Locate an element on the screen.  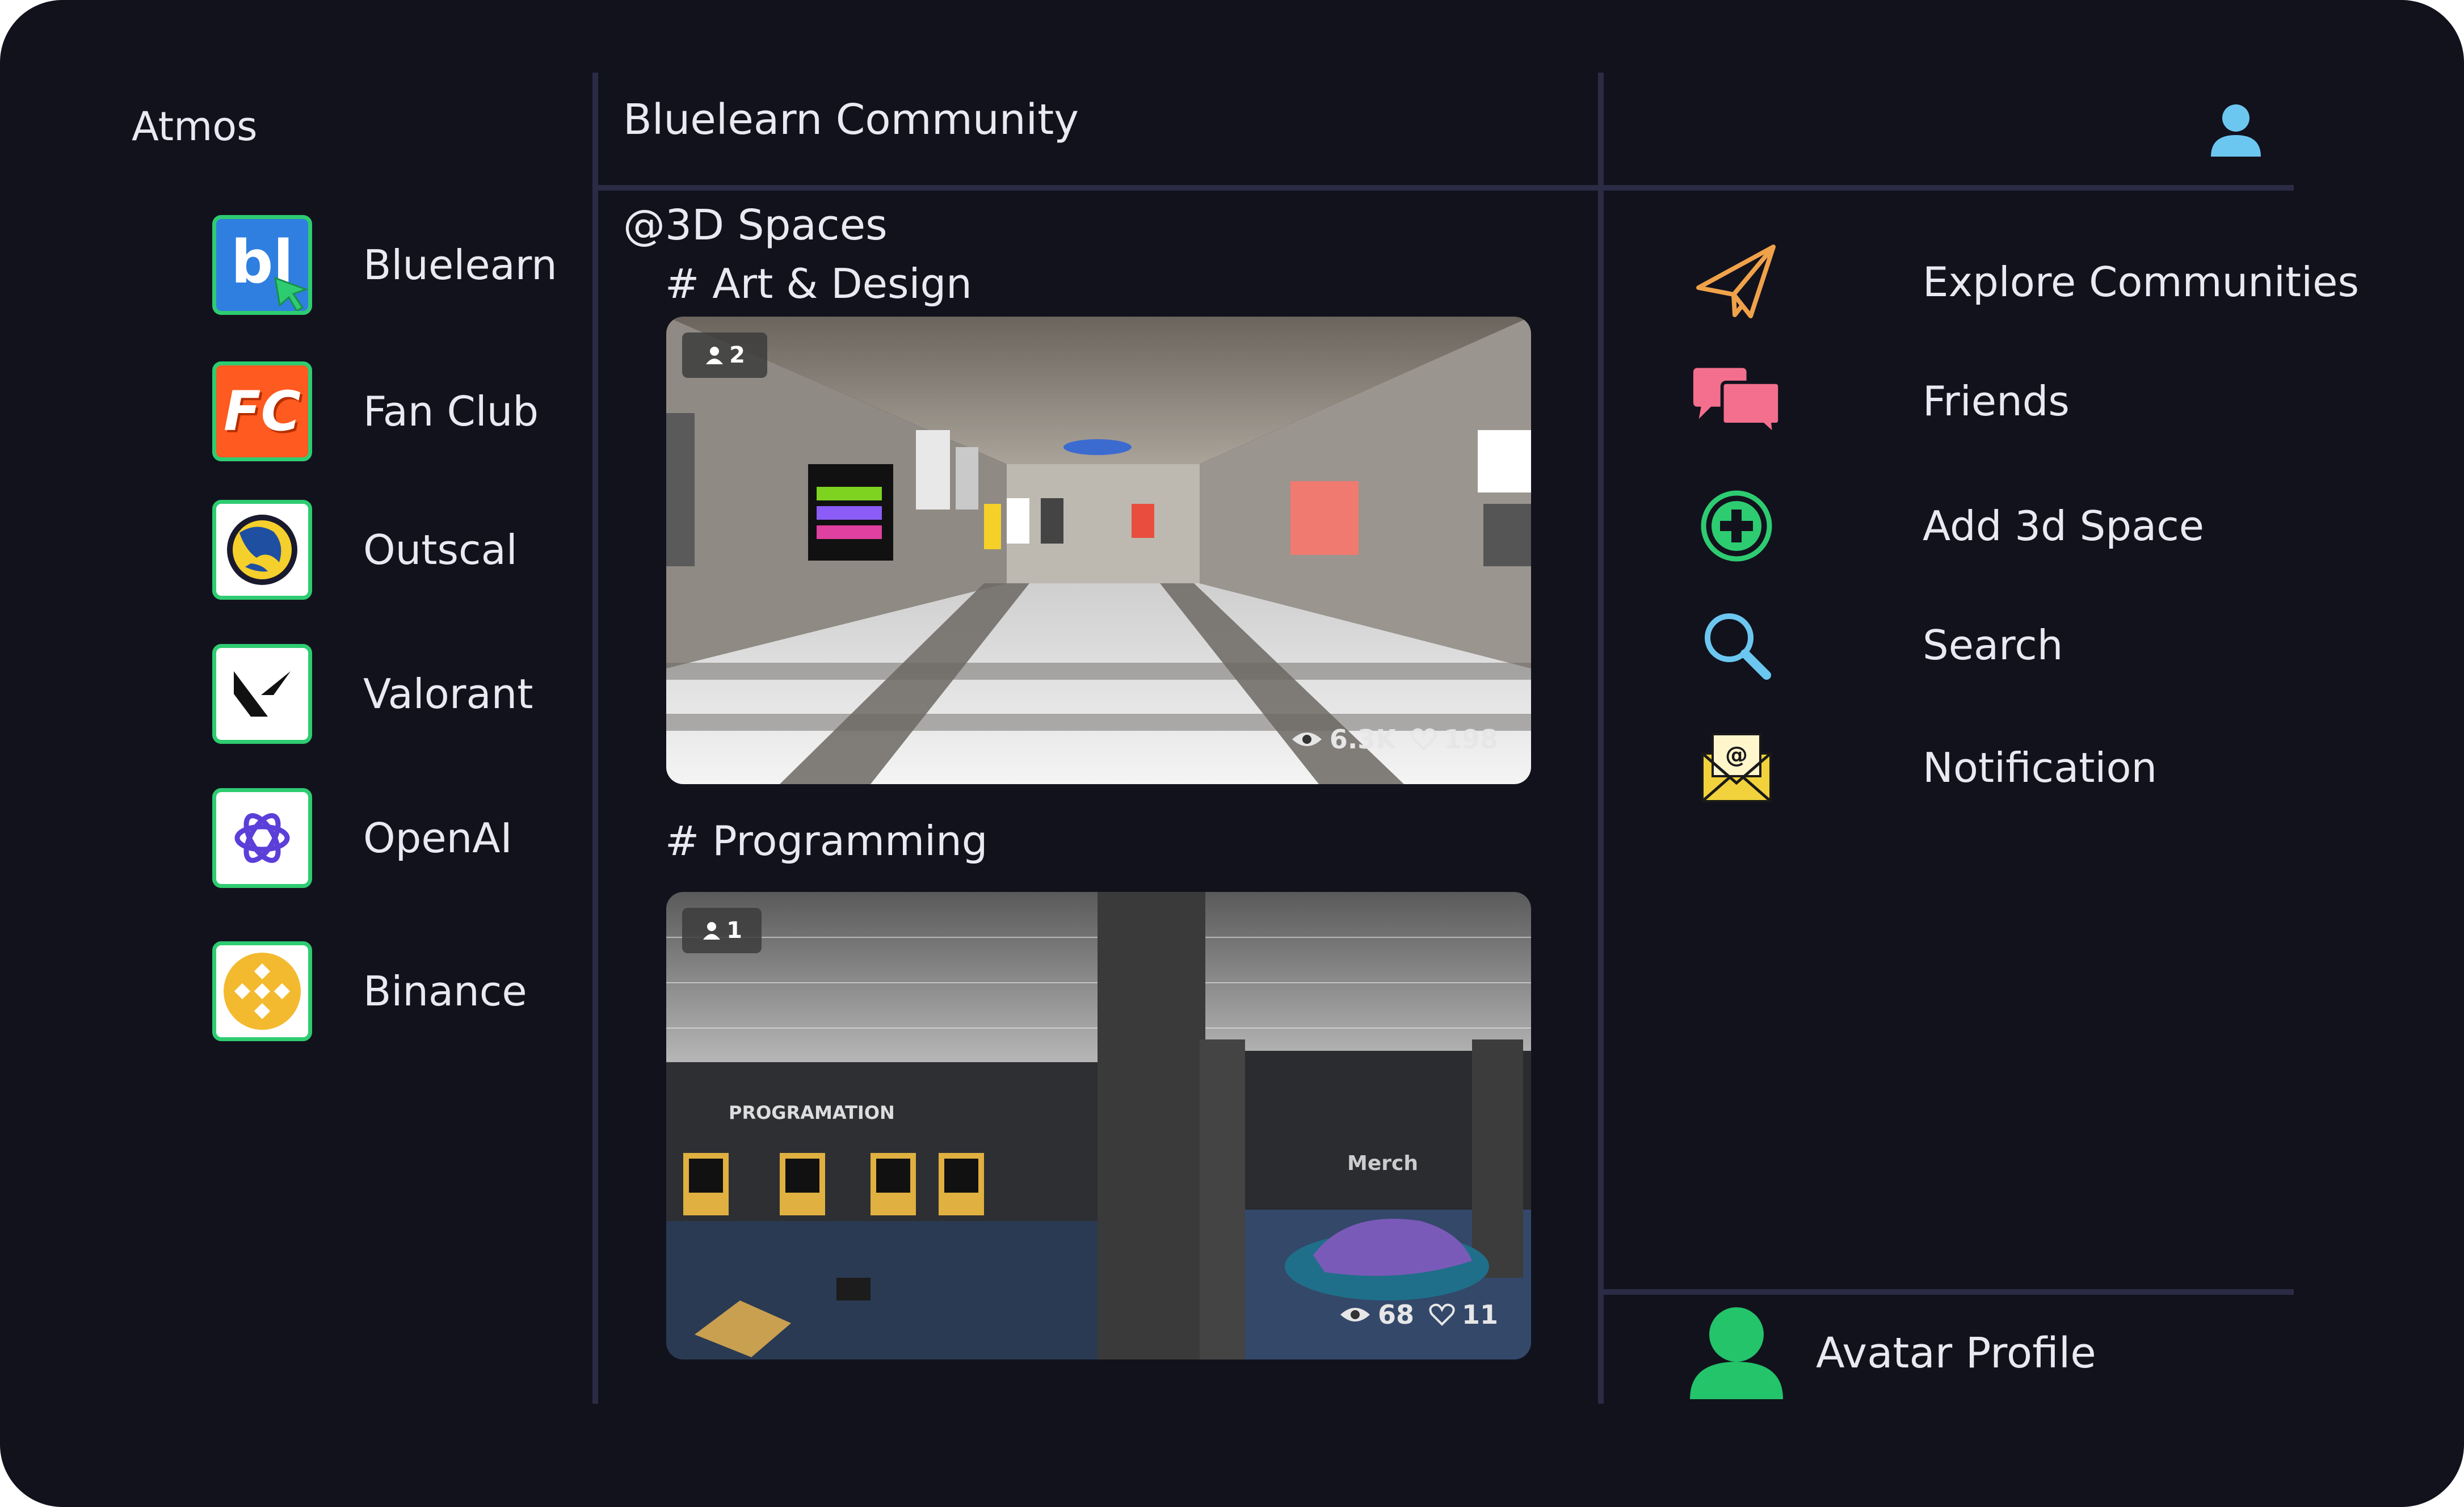
space-card-art: 2 6.3K 198 is located at coordinates (1098, 550).